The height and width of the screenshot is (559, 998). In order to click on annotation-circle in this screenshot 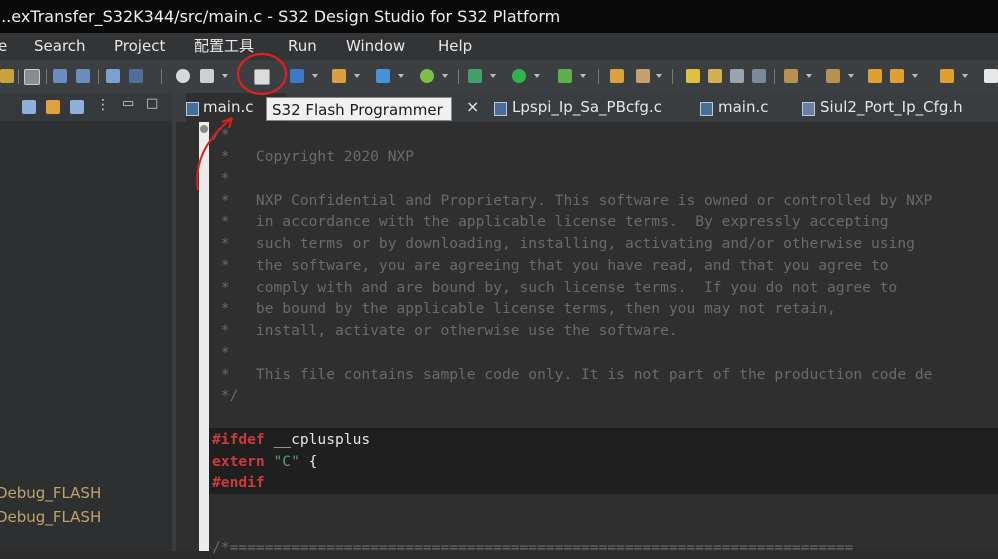, I will do `click(262, 74)`.